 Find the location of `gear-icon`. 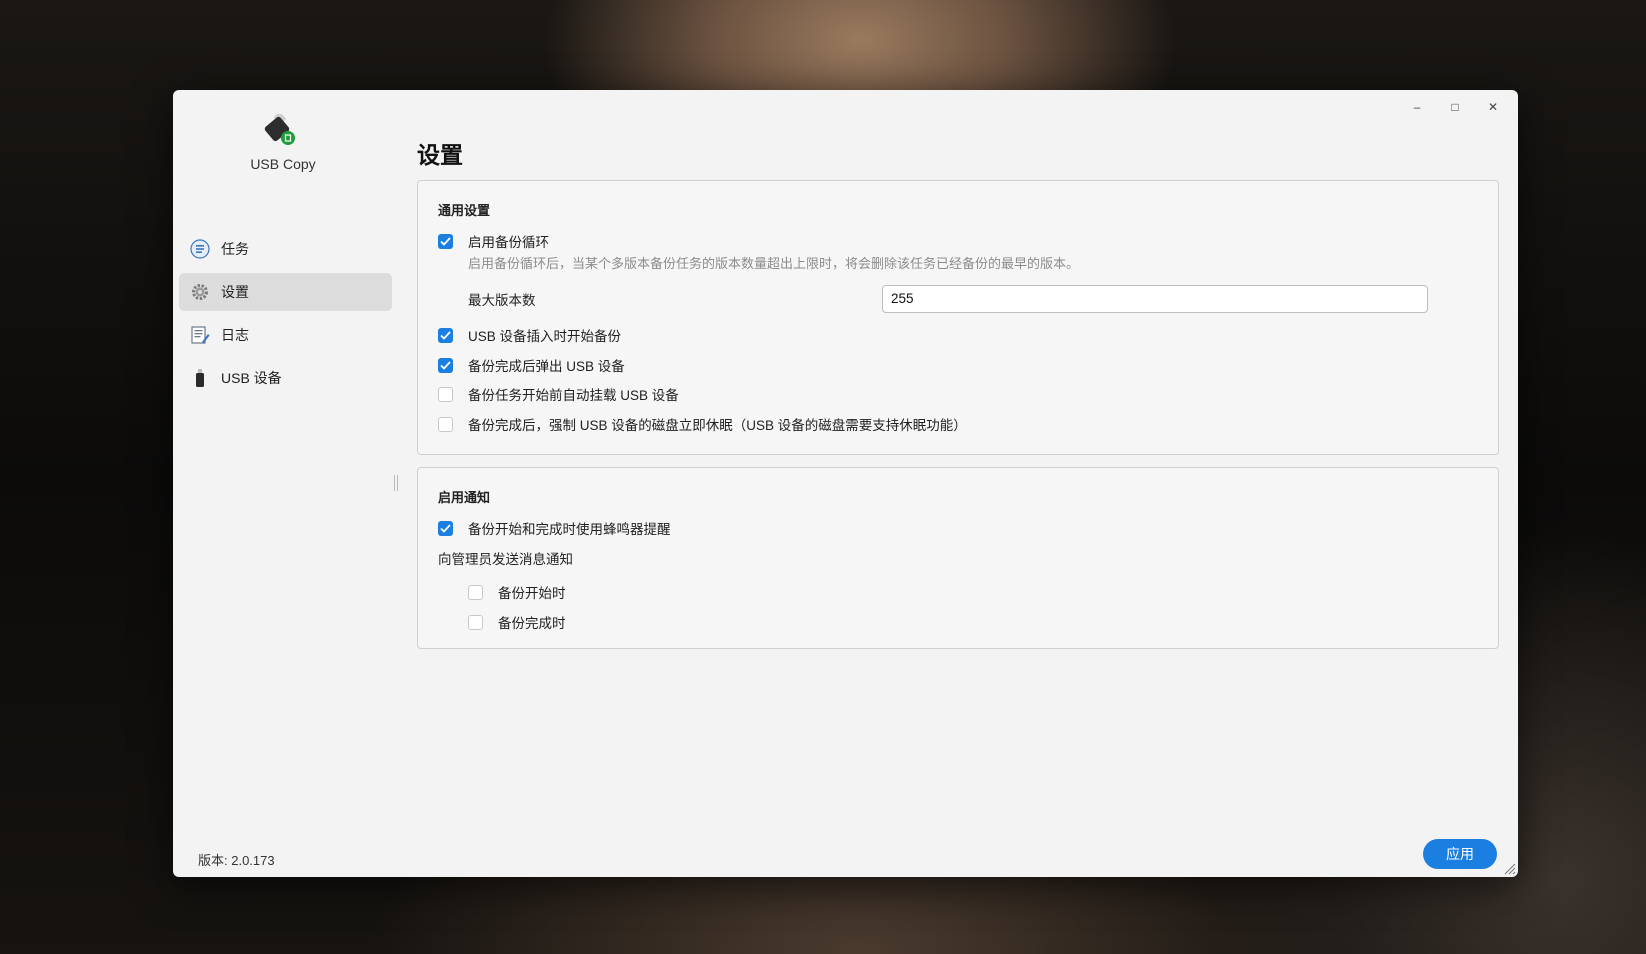

gear-icon is located at coordinates (200, 292).